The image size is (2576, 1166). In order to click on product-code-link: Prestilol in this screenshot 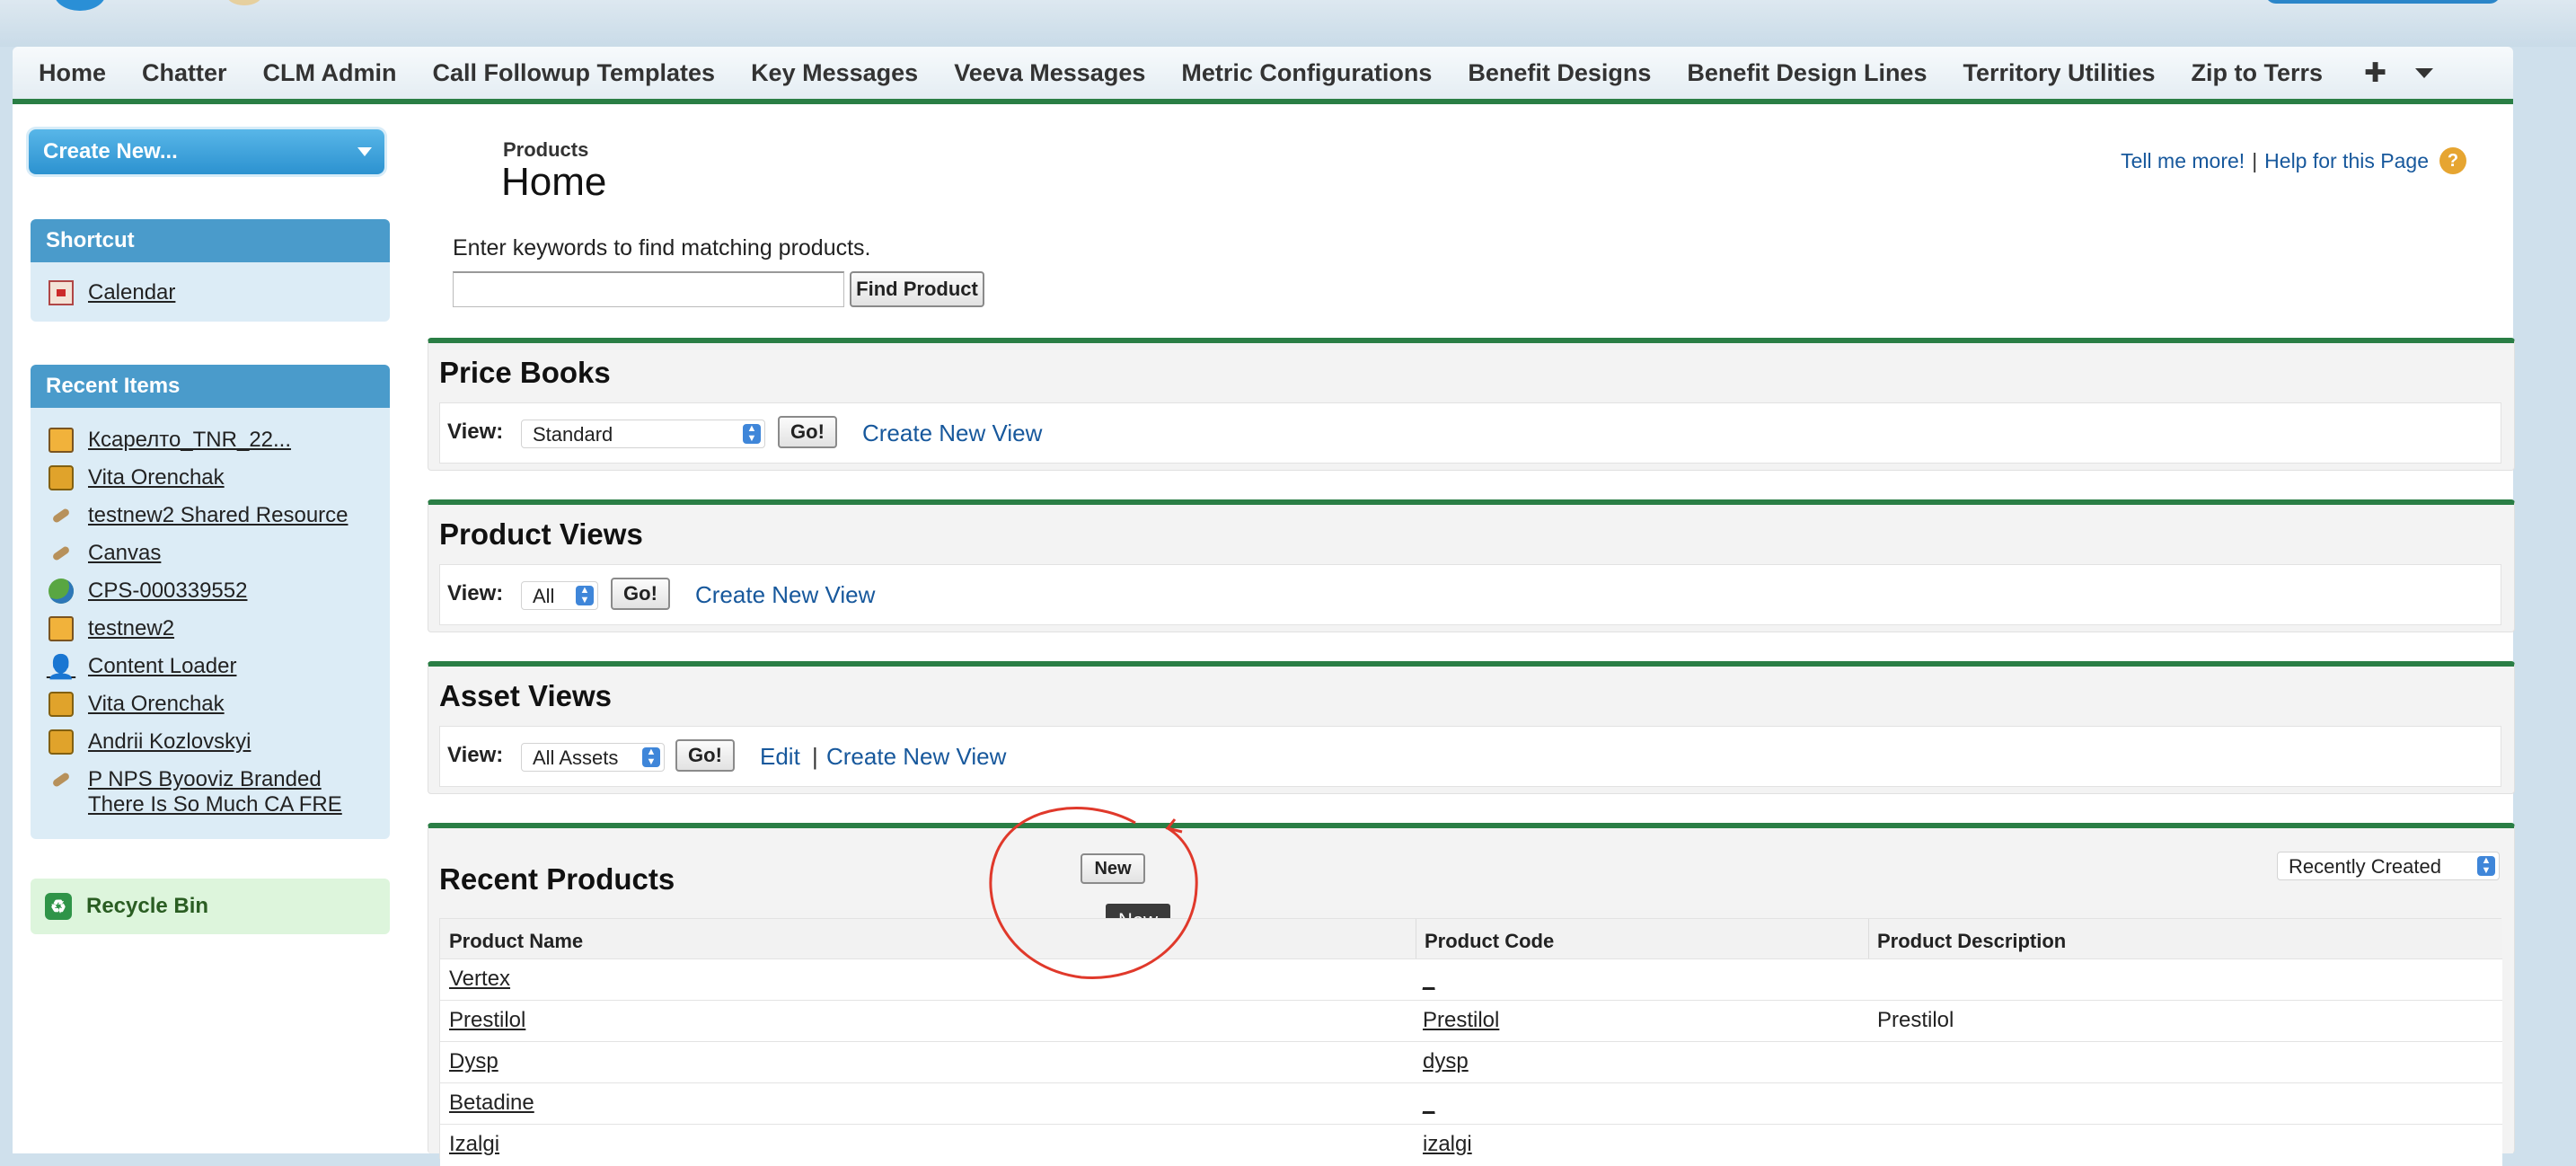, I will do `click(1461, 1020)`.